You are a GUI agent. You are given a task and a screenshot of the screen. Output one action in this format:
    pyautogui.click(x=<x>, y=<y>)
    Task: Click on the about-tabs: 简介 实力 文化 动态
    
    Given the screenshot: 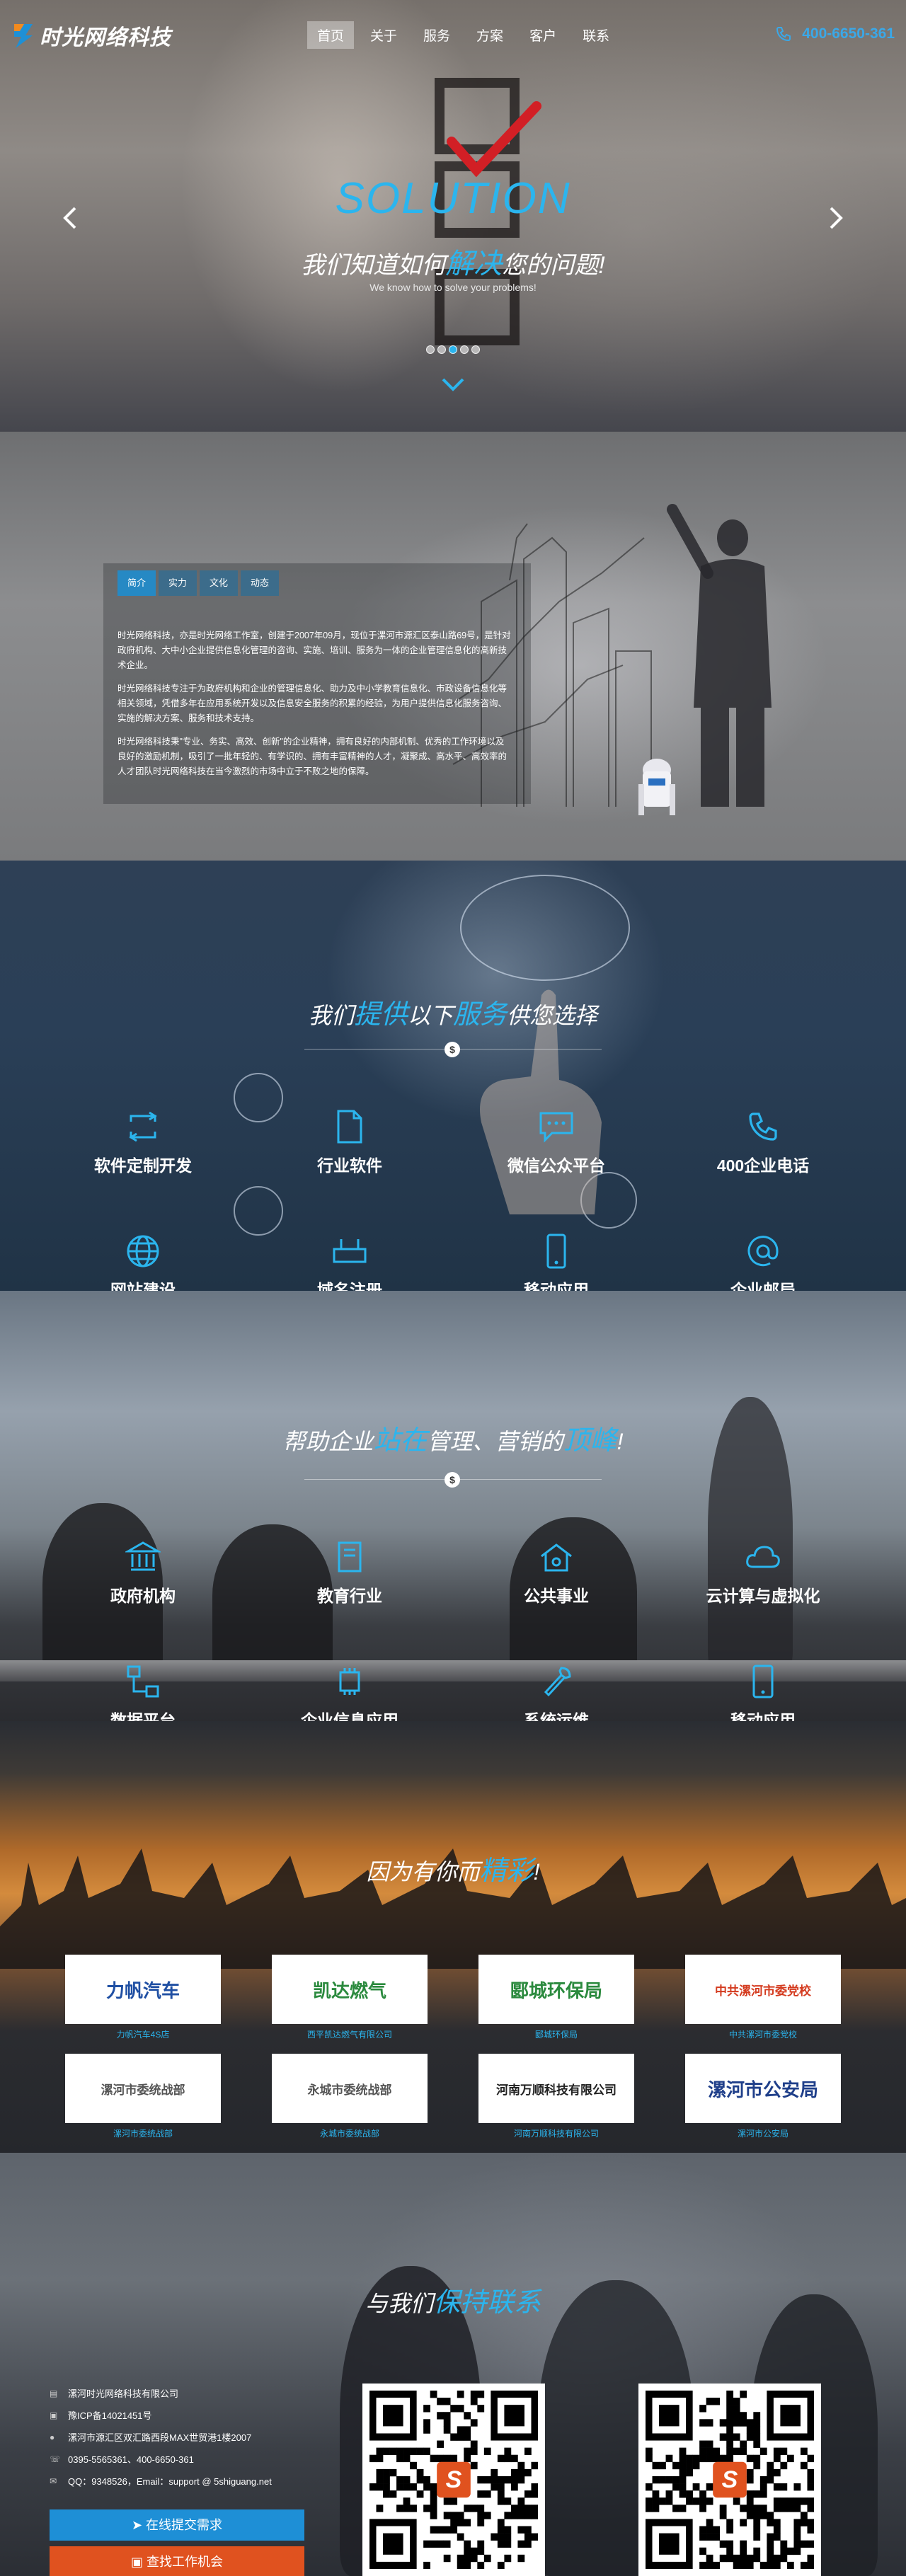 What is the action you would take?
    pyautogui.click(x=199, y=583)
    